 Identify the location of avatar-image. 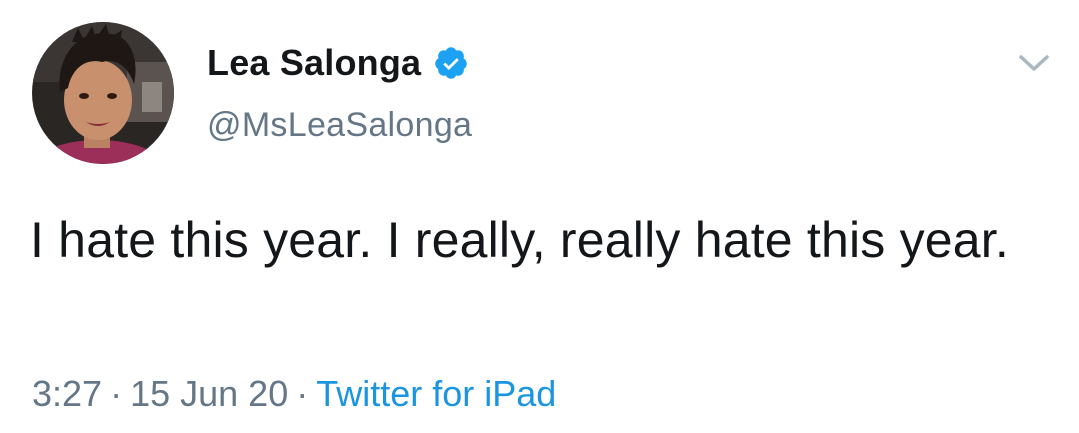
(103, 93).